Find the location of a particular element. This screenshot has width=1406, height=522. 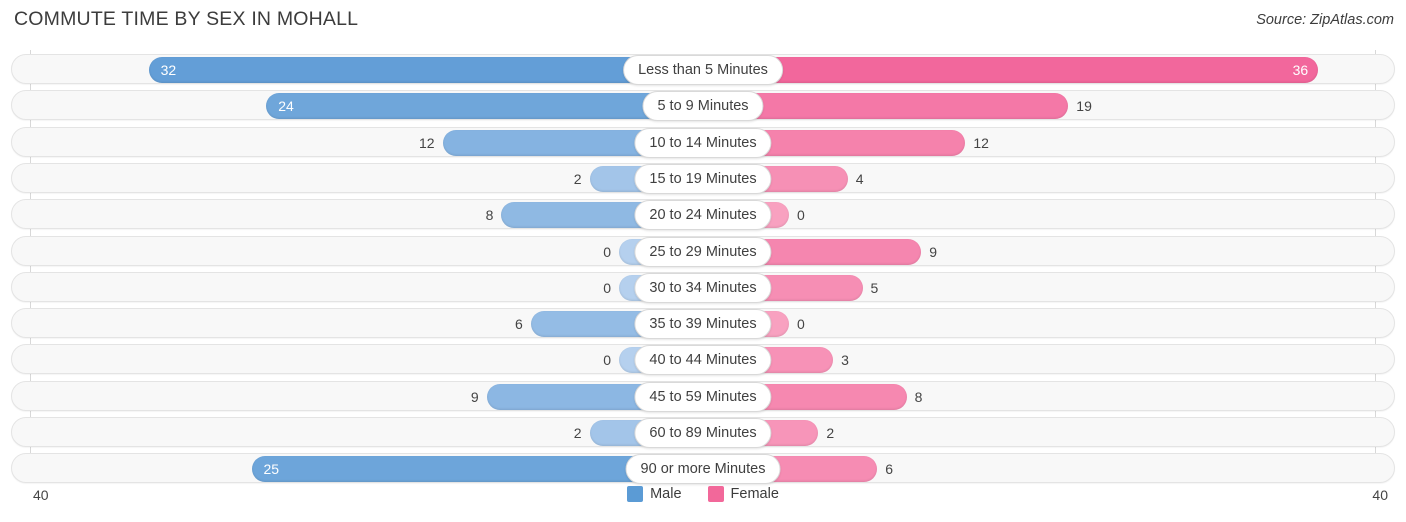

chart-row: 24 19 5 to 9 Minutes is located at coordinates (703, 106).